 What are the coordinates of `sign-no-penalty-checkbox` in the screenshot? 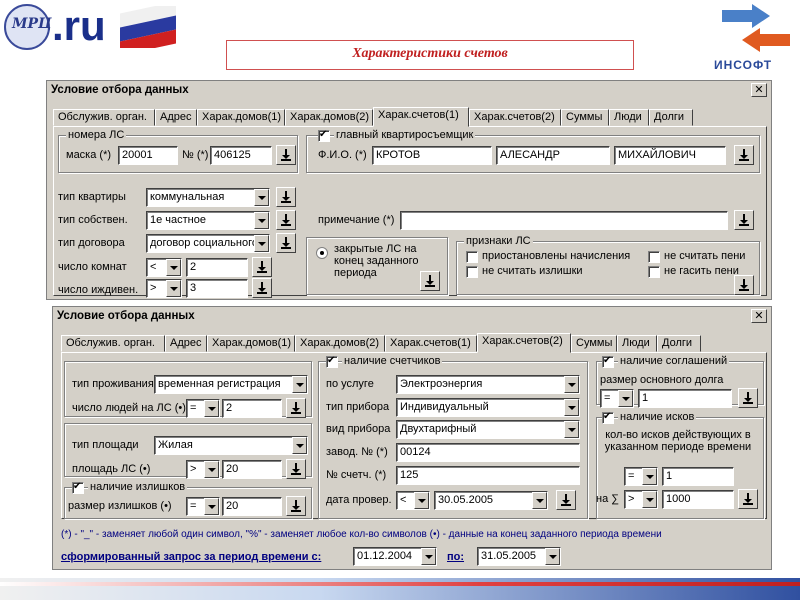 It's located at (654, 257).